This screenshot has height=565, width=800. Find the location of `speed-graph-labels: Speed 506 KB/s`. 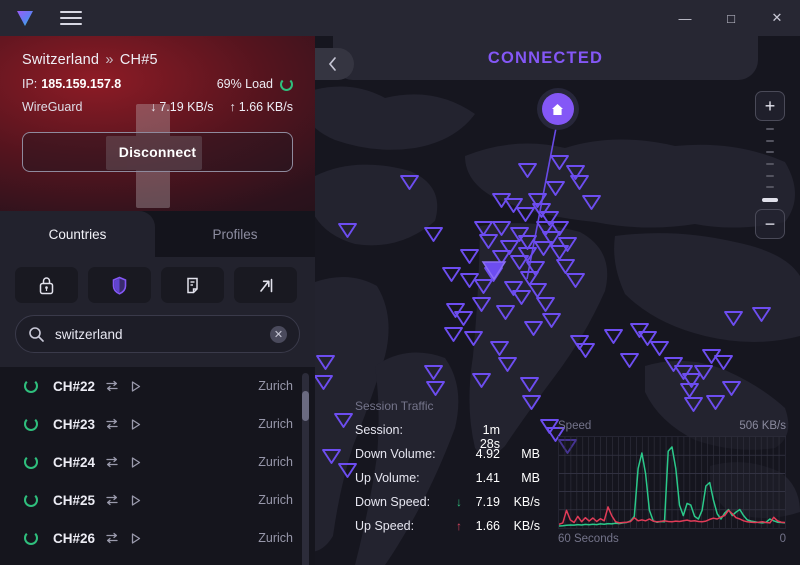

speed-graph-labels: Speed 506 KB/s is located at coordinates (672, 426).